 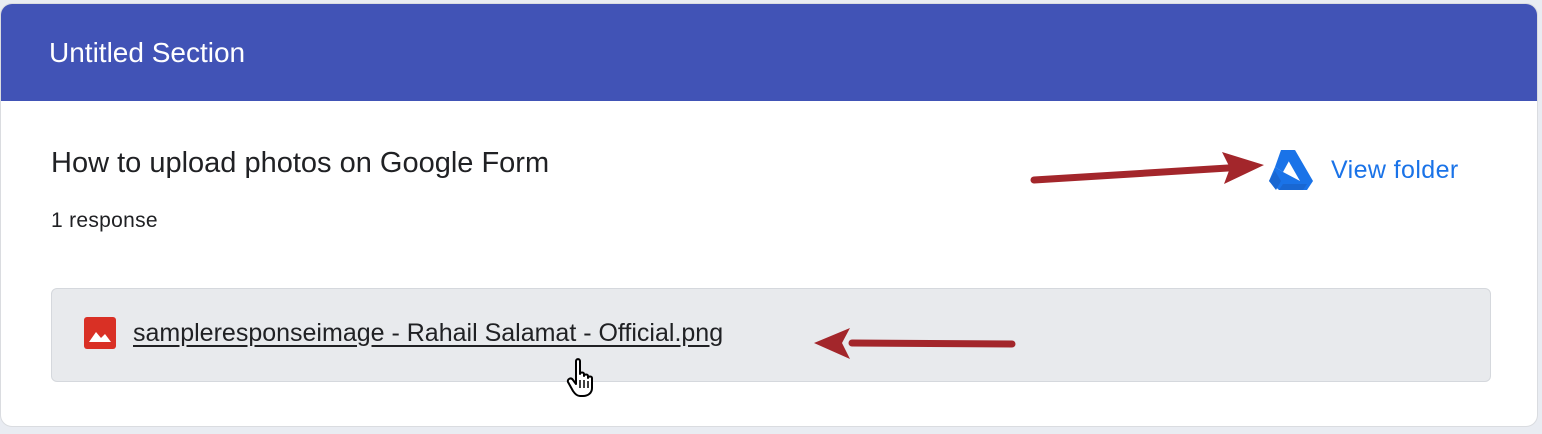 What do you see at coordinates (147, 52) in the screenshot?
I see `section-title: Untitled Section` at bounding box center [147, 52].